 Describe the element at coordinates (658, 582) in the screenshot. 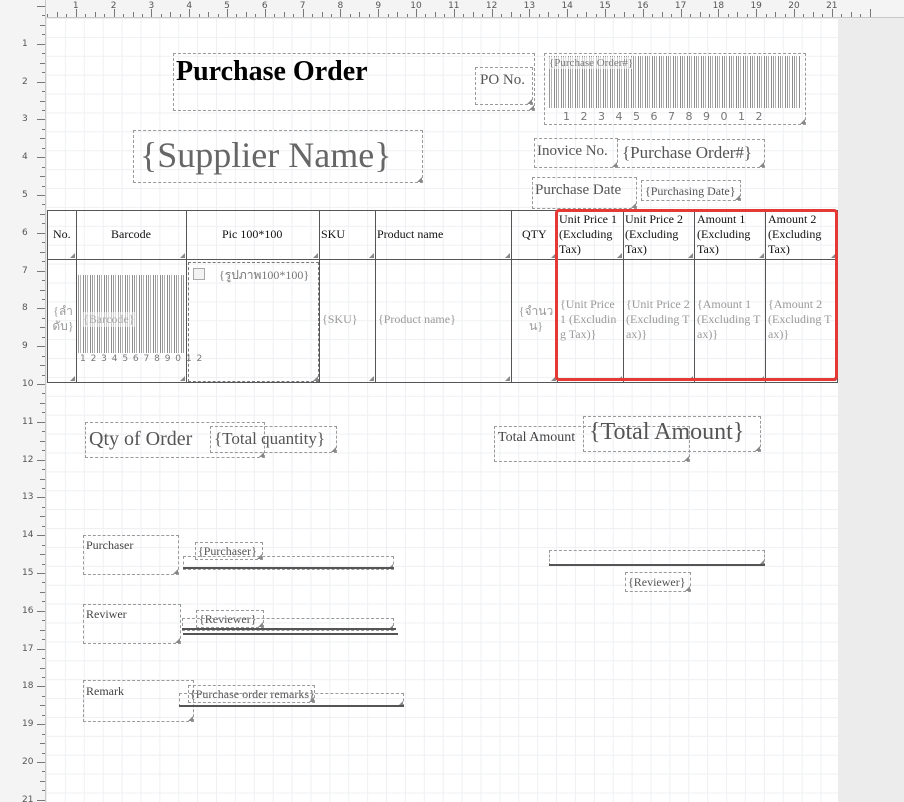

I see `reviewer-right-value-box: {Reviewer}` at that location.